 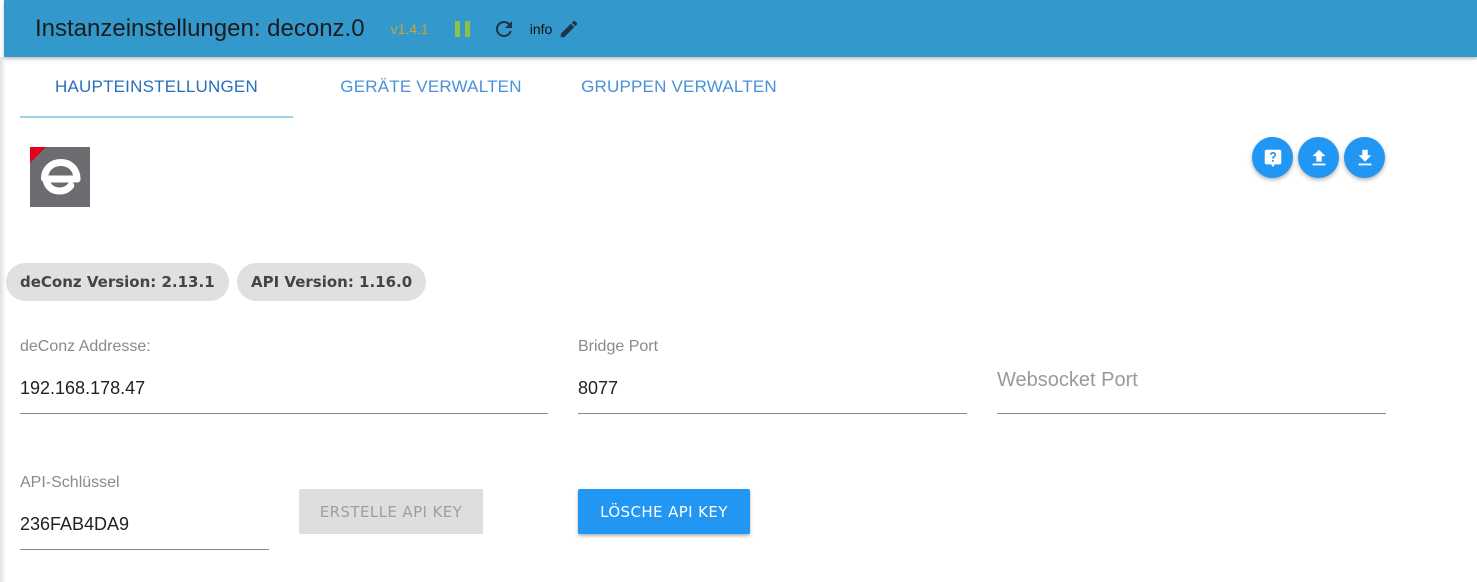 I want to click on tab-main-settings: HAUPTEINSTELLUNGEN, so click(x=156, y=87).